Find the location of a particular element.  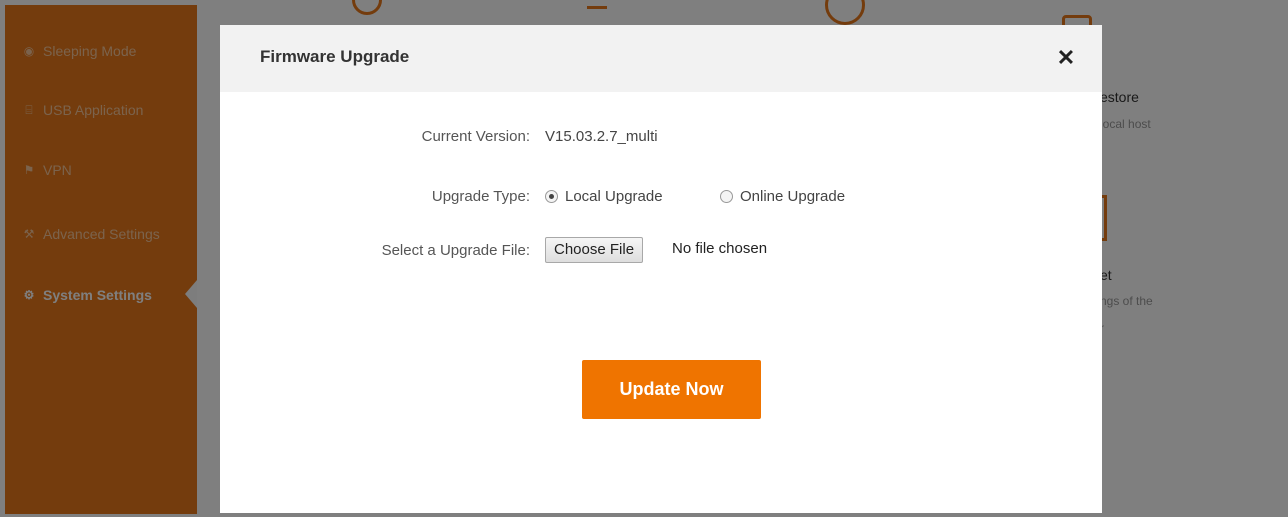

current-version-value: V15.03.2.7_multi is located at coordinates (601, 136).